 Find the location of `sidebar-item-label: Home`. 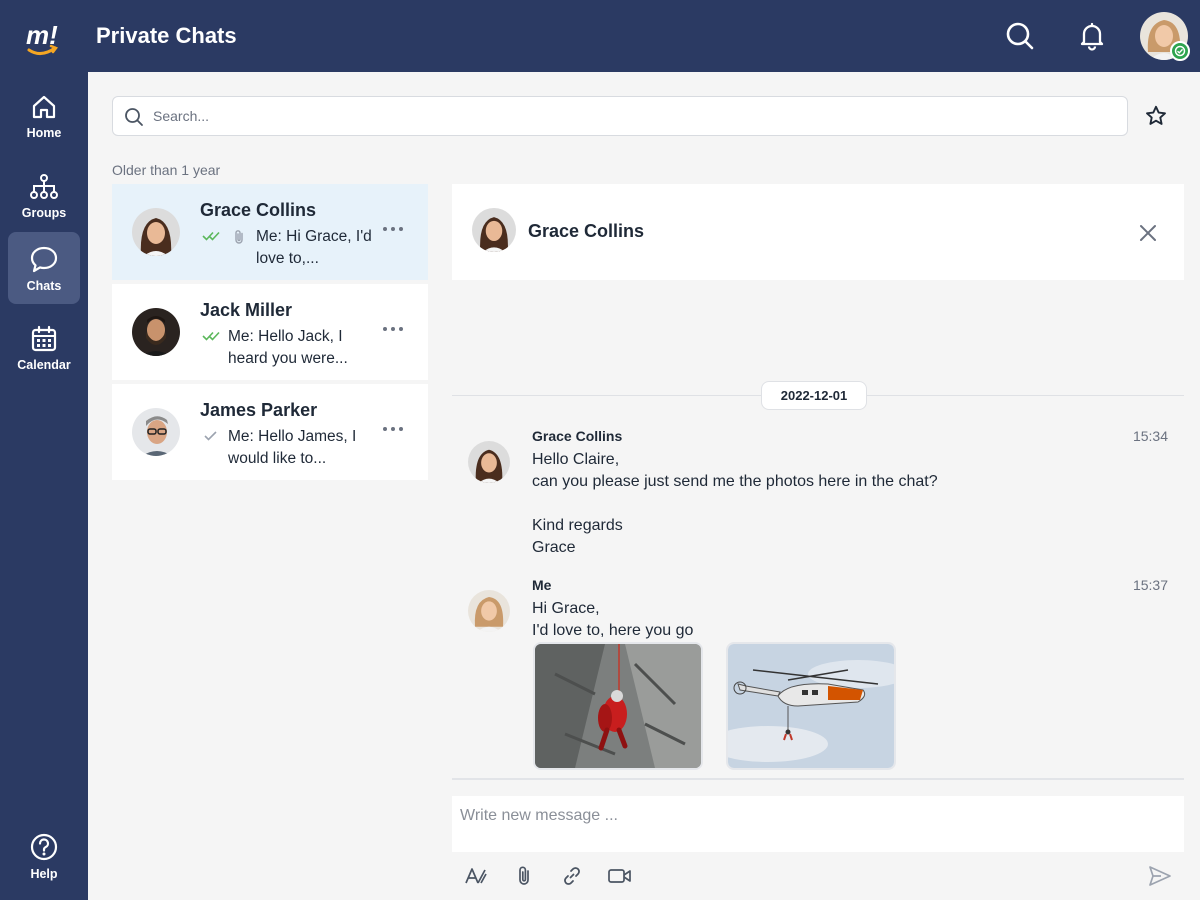

sidebar-item-label: Home is located at coordinates (44, 132).